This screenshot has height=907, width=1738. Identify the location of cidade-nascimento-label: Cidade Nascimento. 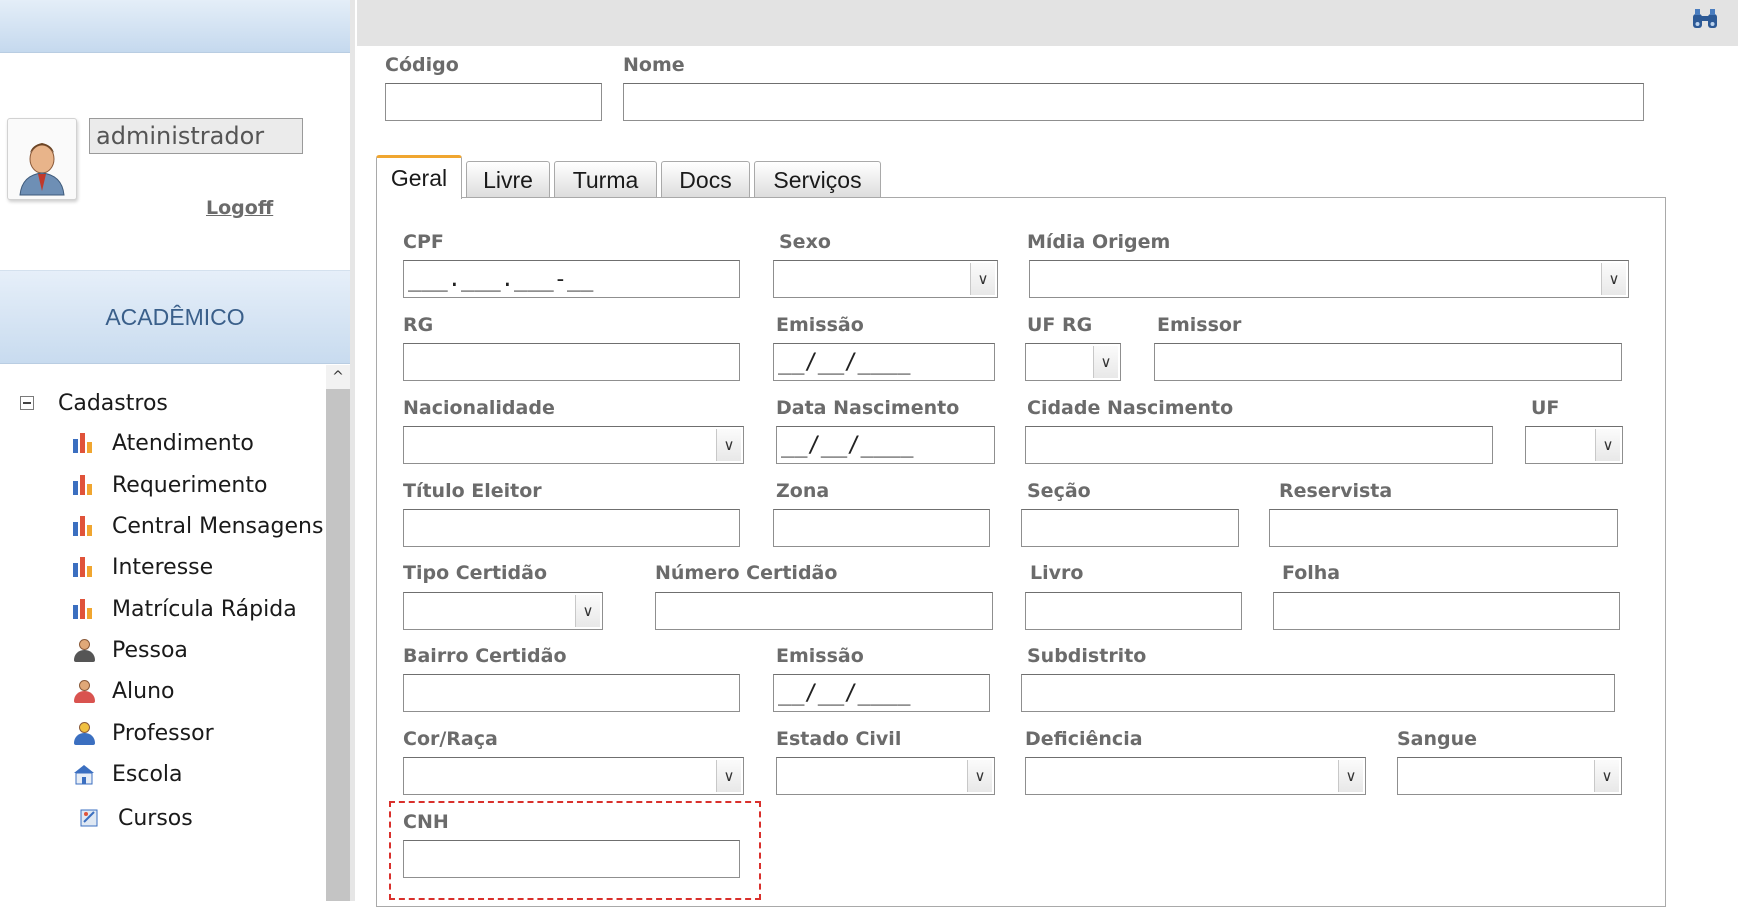
(1130, 408).